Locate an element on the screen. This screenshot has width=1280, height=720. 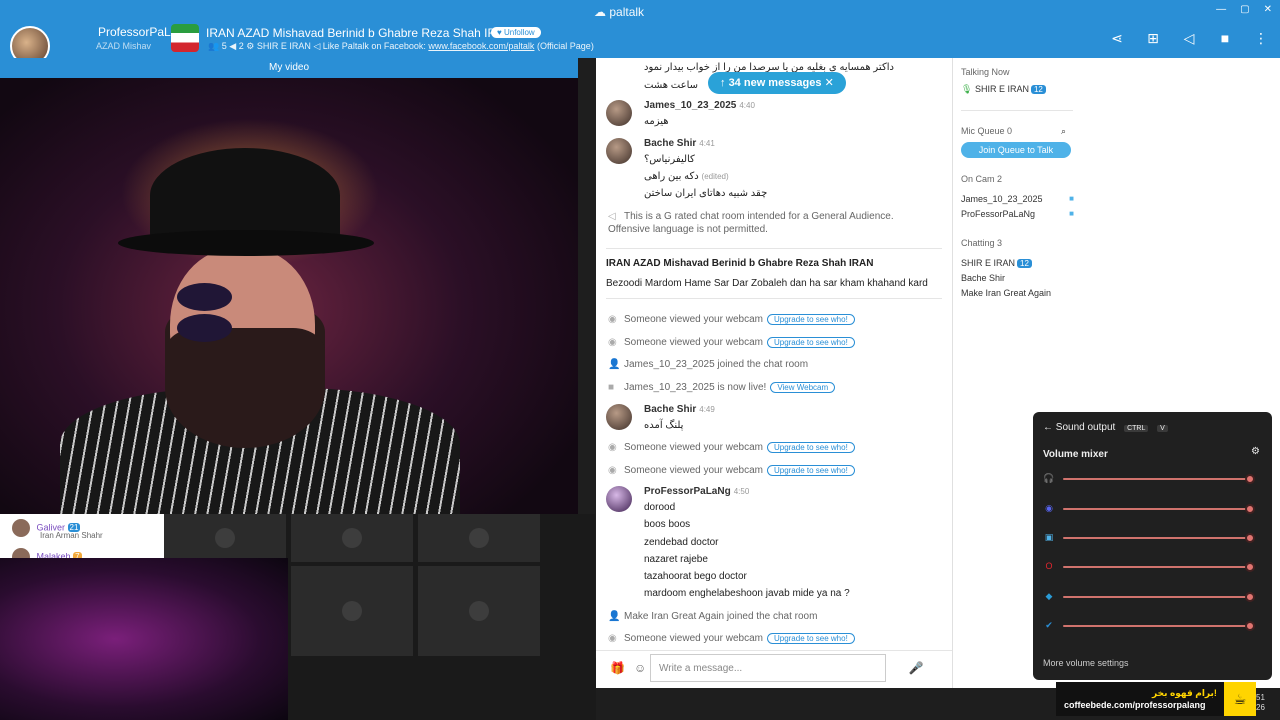
facebook-link: www.facebook.com/paltalk is located at coordinates (481, 46).